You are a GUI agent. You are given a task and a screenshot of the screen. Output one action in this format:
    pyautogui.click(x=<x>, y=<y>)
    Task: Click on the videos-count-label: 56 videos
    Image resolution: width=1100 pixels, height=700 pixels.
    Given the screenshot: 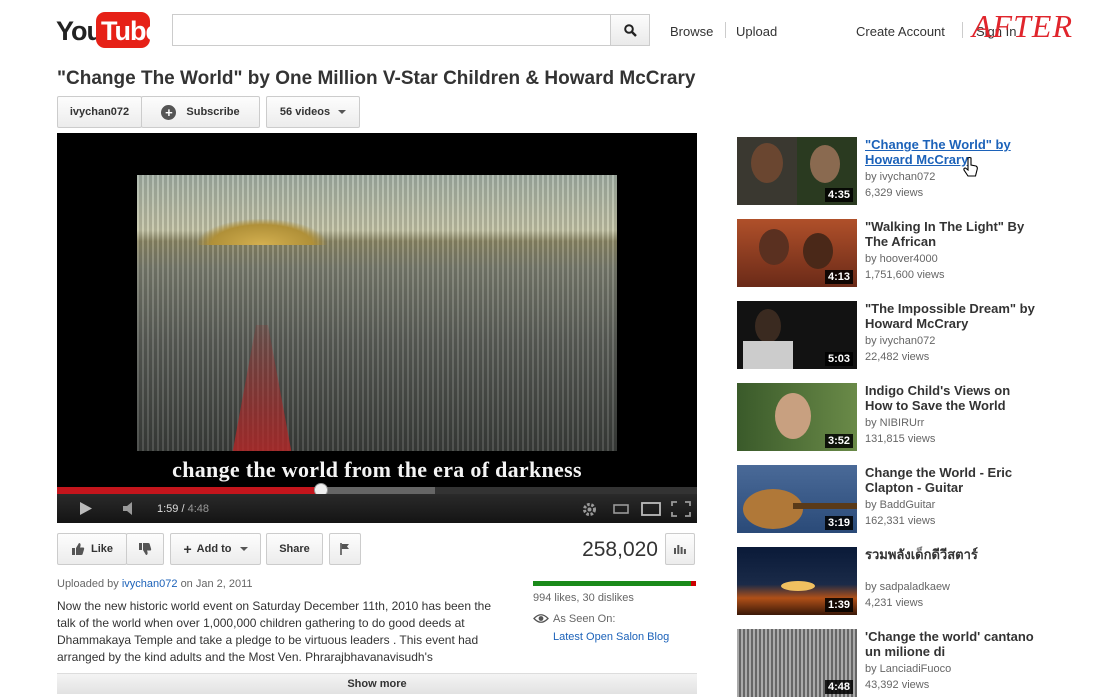 What is the action you would take?
    pyautogui.click(x=305, y=112)
    